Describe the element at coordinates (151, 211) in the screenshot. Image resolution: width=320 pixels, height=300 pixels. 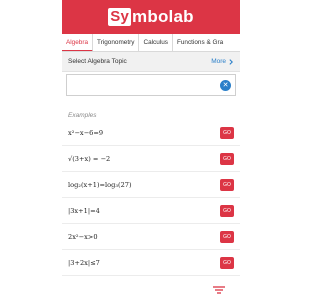
I see `example-row: |3x+1|=4 GO` at that location.